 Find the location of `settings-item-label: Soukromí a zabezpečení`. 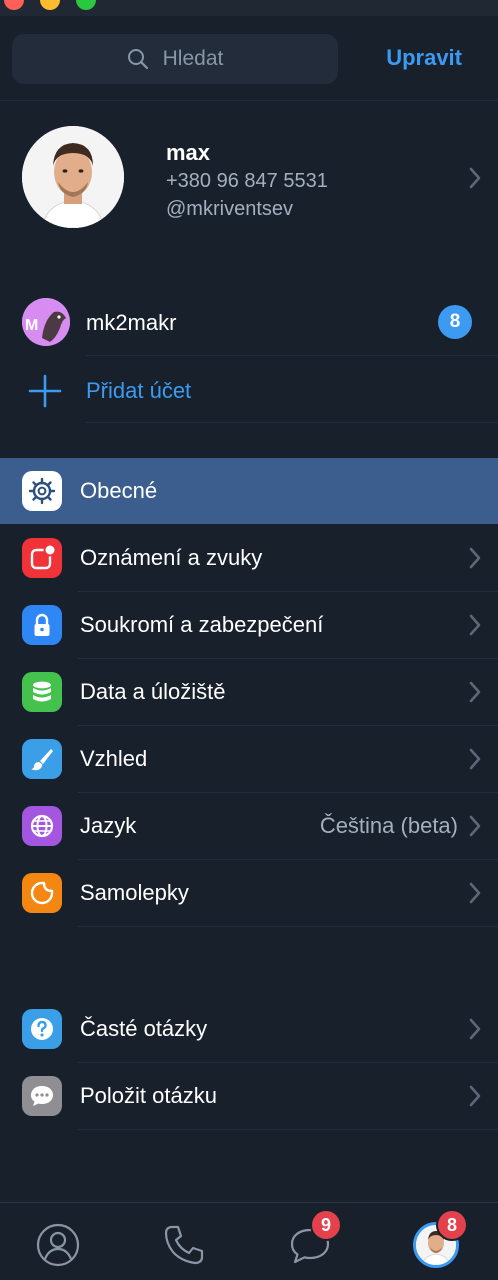

settings-item-label: Soukromí a zabezpečení is located at coordinates (202, 624).